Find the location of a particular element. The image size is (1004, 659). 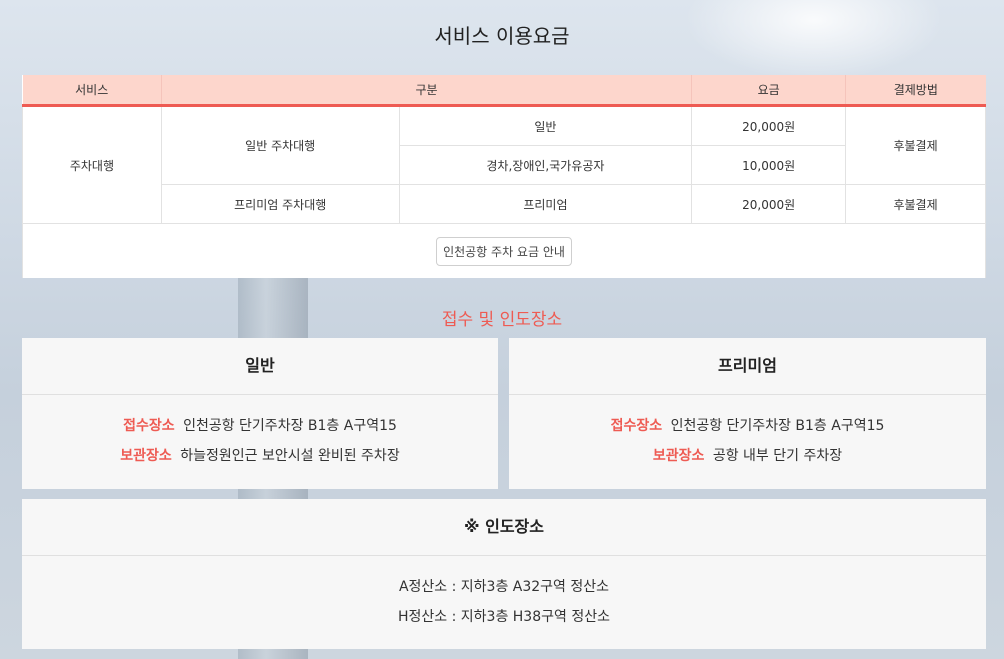

header-payment: 결제방법 is located at coordinates (915, 91).